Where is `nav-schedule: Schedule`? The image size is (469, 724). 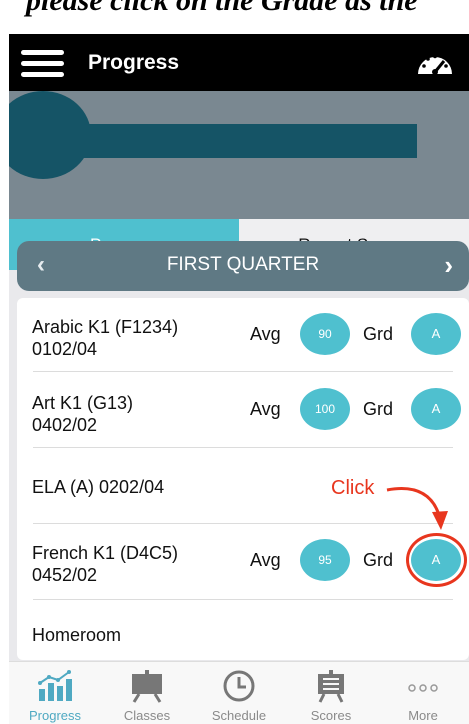
nav-schedule: Schedule is located at coordinates (239, 693).